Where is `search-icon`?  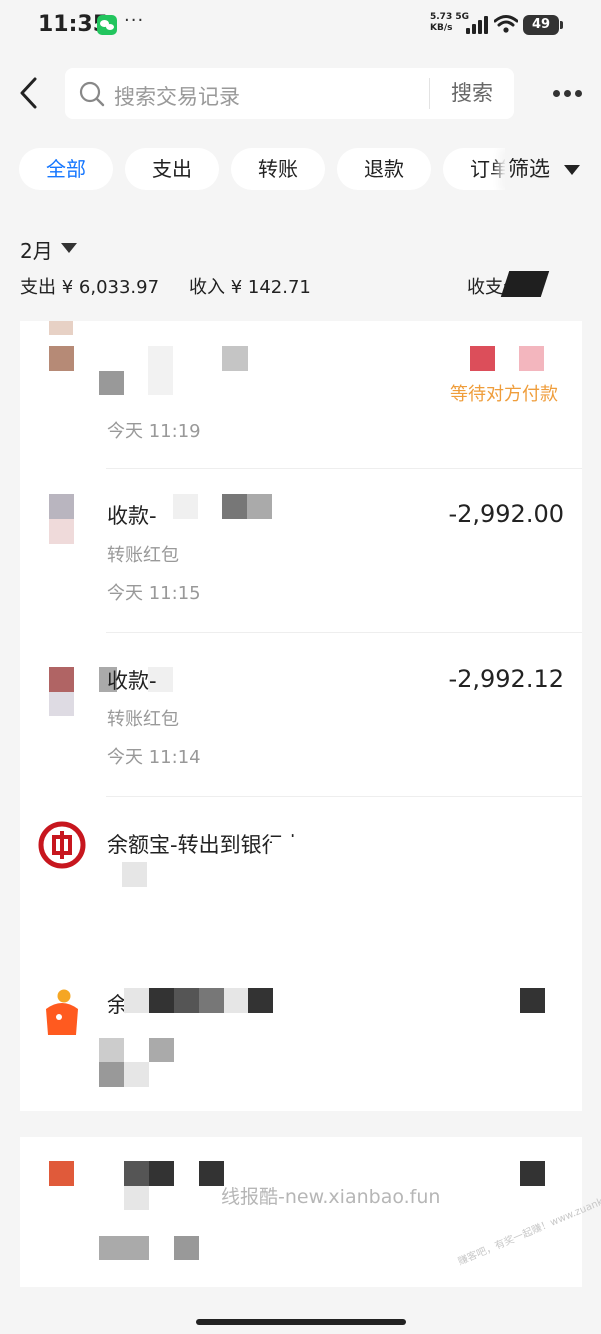 search-icon is located at coordinates (92, 94).